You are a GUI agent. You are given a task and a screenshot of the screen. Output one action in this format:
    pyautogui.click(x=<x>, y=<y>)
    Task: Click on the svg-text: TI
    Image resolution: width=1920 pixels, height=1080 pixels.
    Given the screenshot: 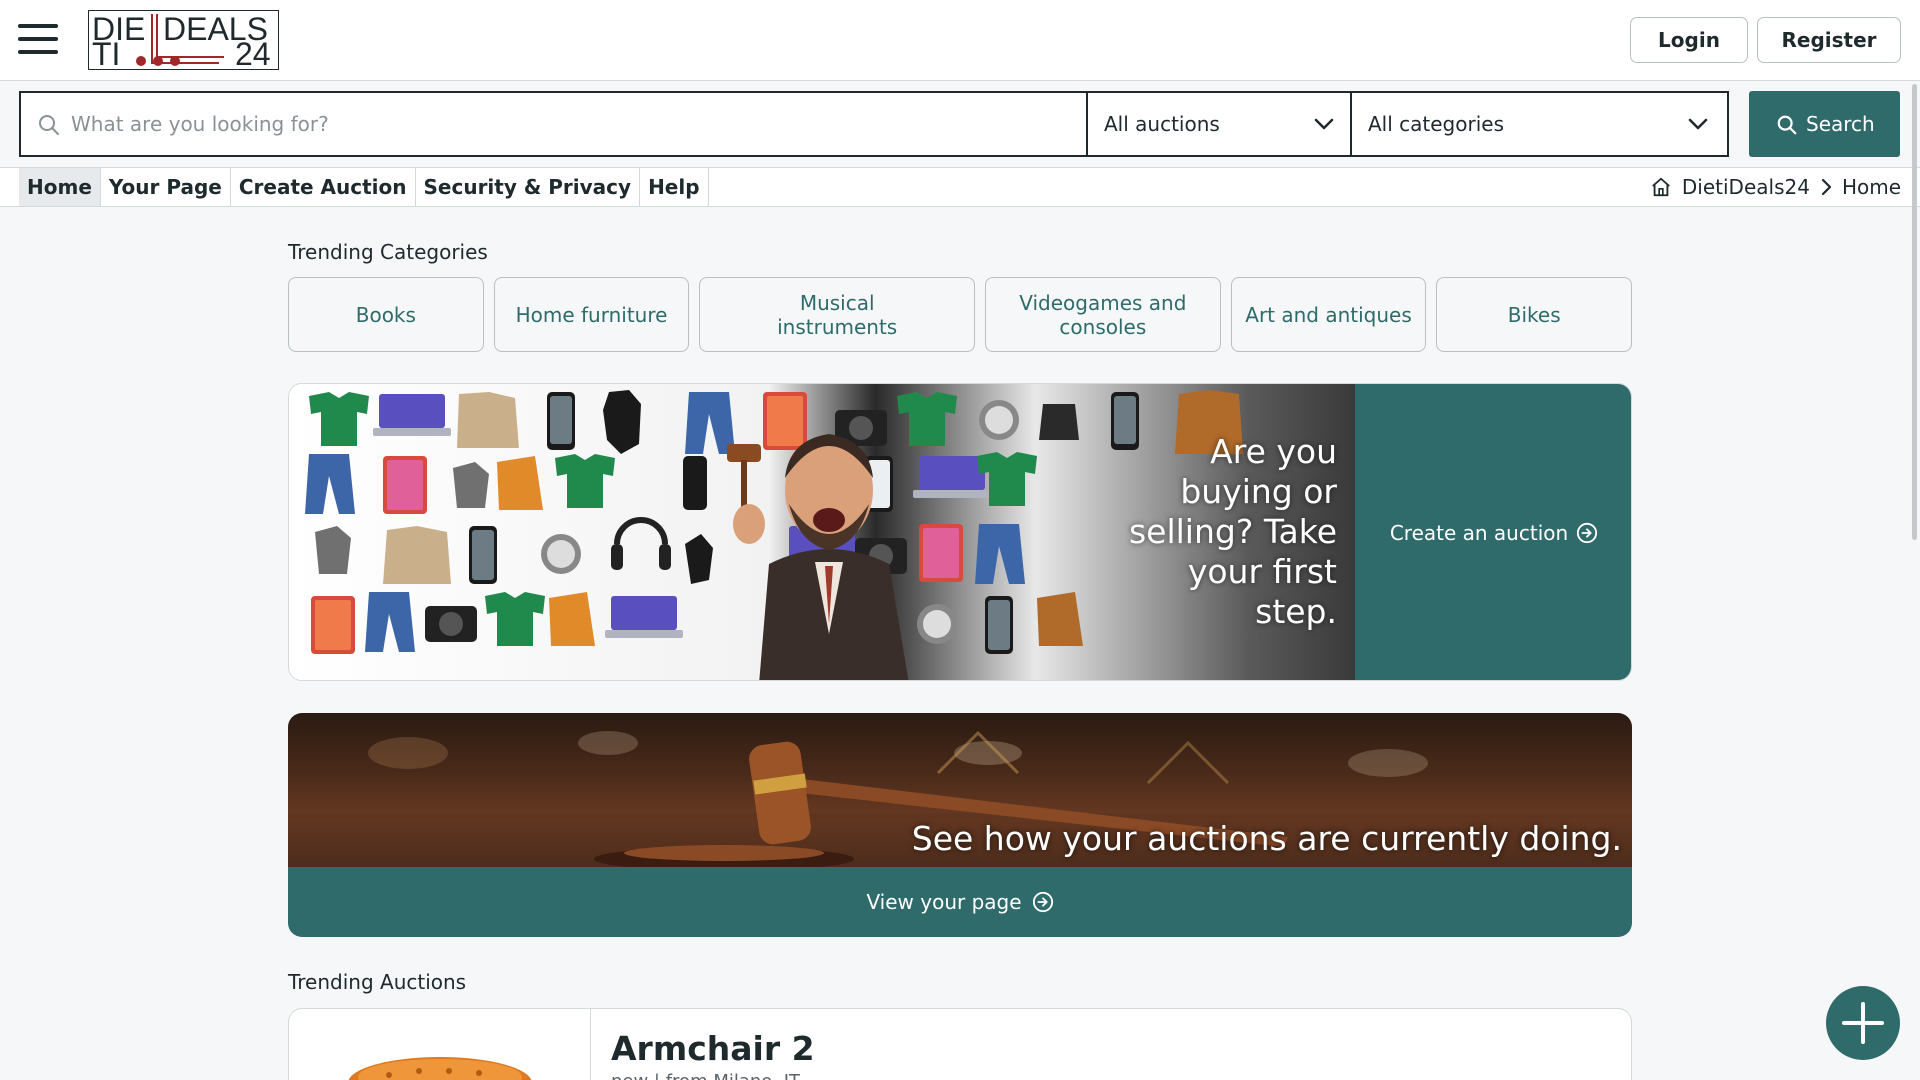 What is the action you would take?
    pyautogui.click(x=106, y=52)
    